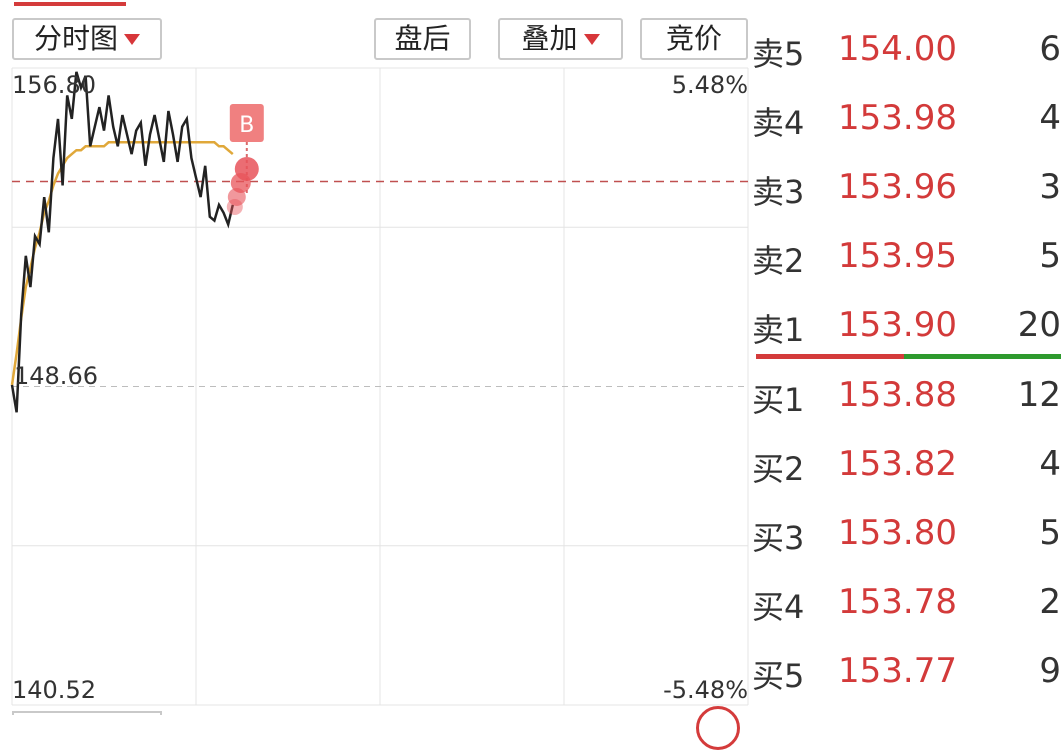 The width and height of the screenshot is (1061, 750). I want to click on order-volume: 6, so click(1050, 49).